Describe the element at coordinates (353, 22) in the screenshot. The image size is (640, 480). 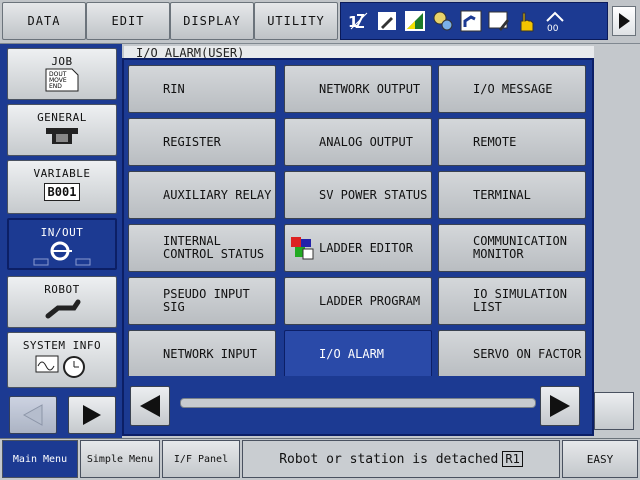
I see `svg-text: 1` at that location.